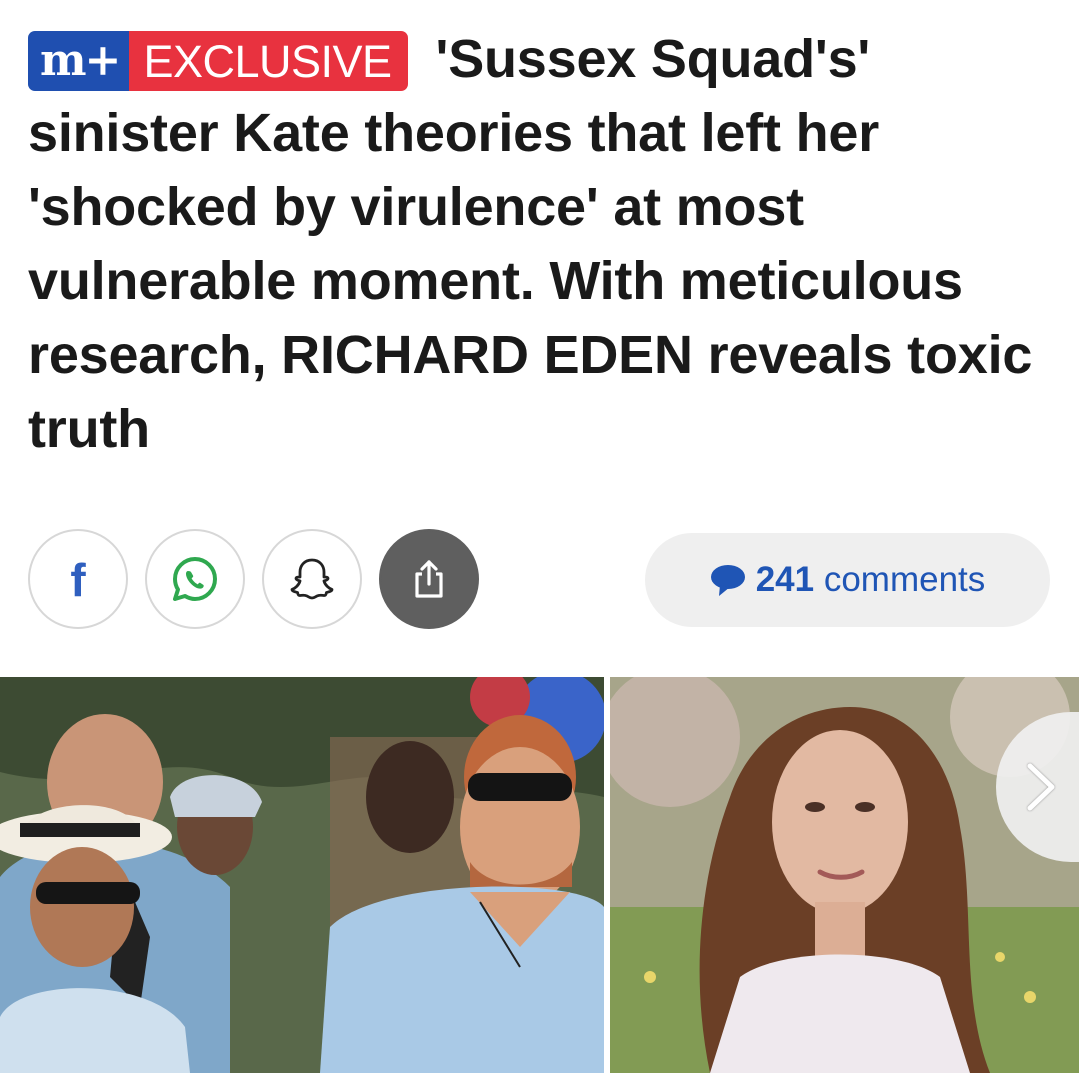 The height and width of the screenshot is (1073, 1079). What do you see at coordinates (727, 580) in the screenshot?
I see `speech-bubble-icon` at bounding box center [727, 580].